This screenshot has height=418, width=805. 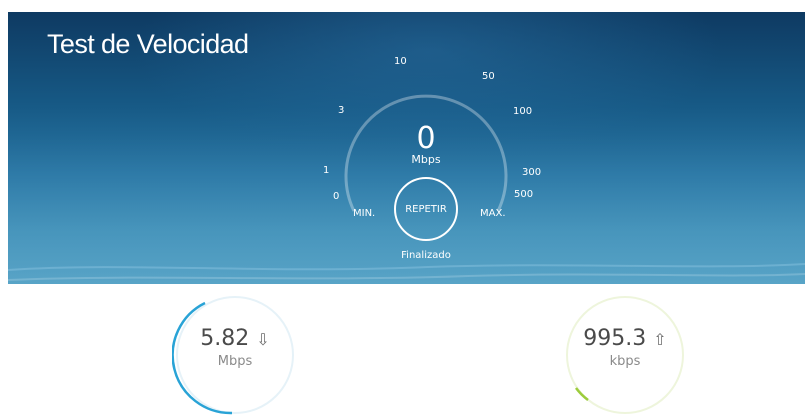 What do you see at coordinates (426, 209) in the screenshot?
I see `repeat-test-button: REPETIR` at bounding box center [426, 209].